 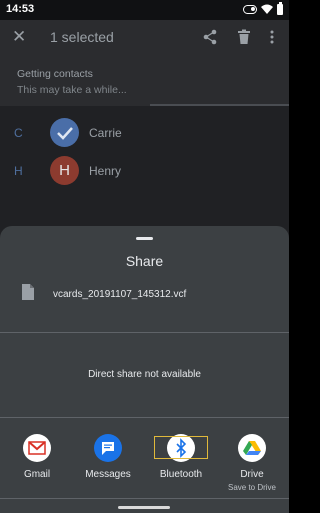 I want to click on data-saver-icon, so click(x=250, y=9).